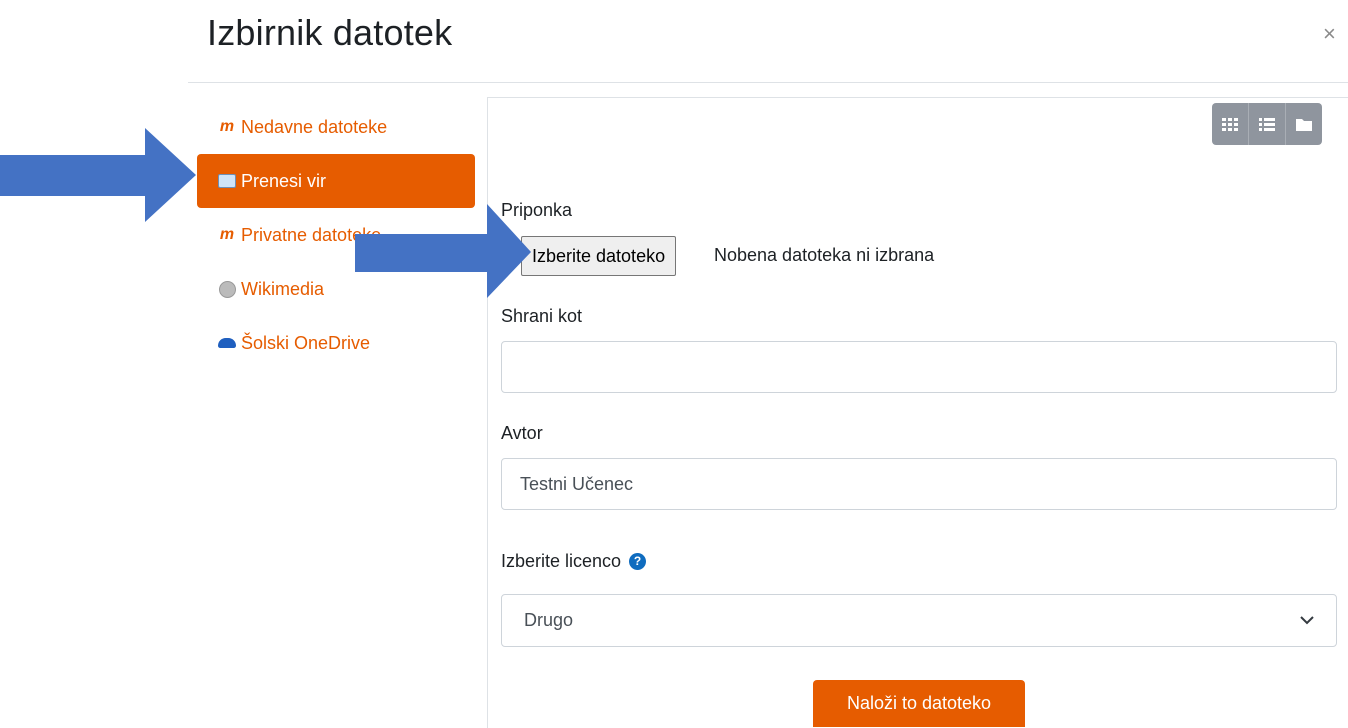 The image size is (1348, 728). I want to click on author-input, so click(919, 484).